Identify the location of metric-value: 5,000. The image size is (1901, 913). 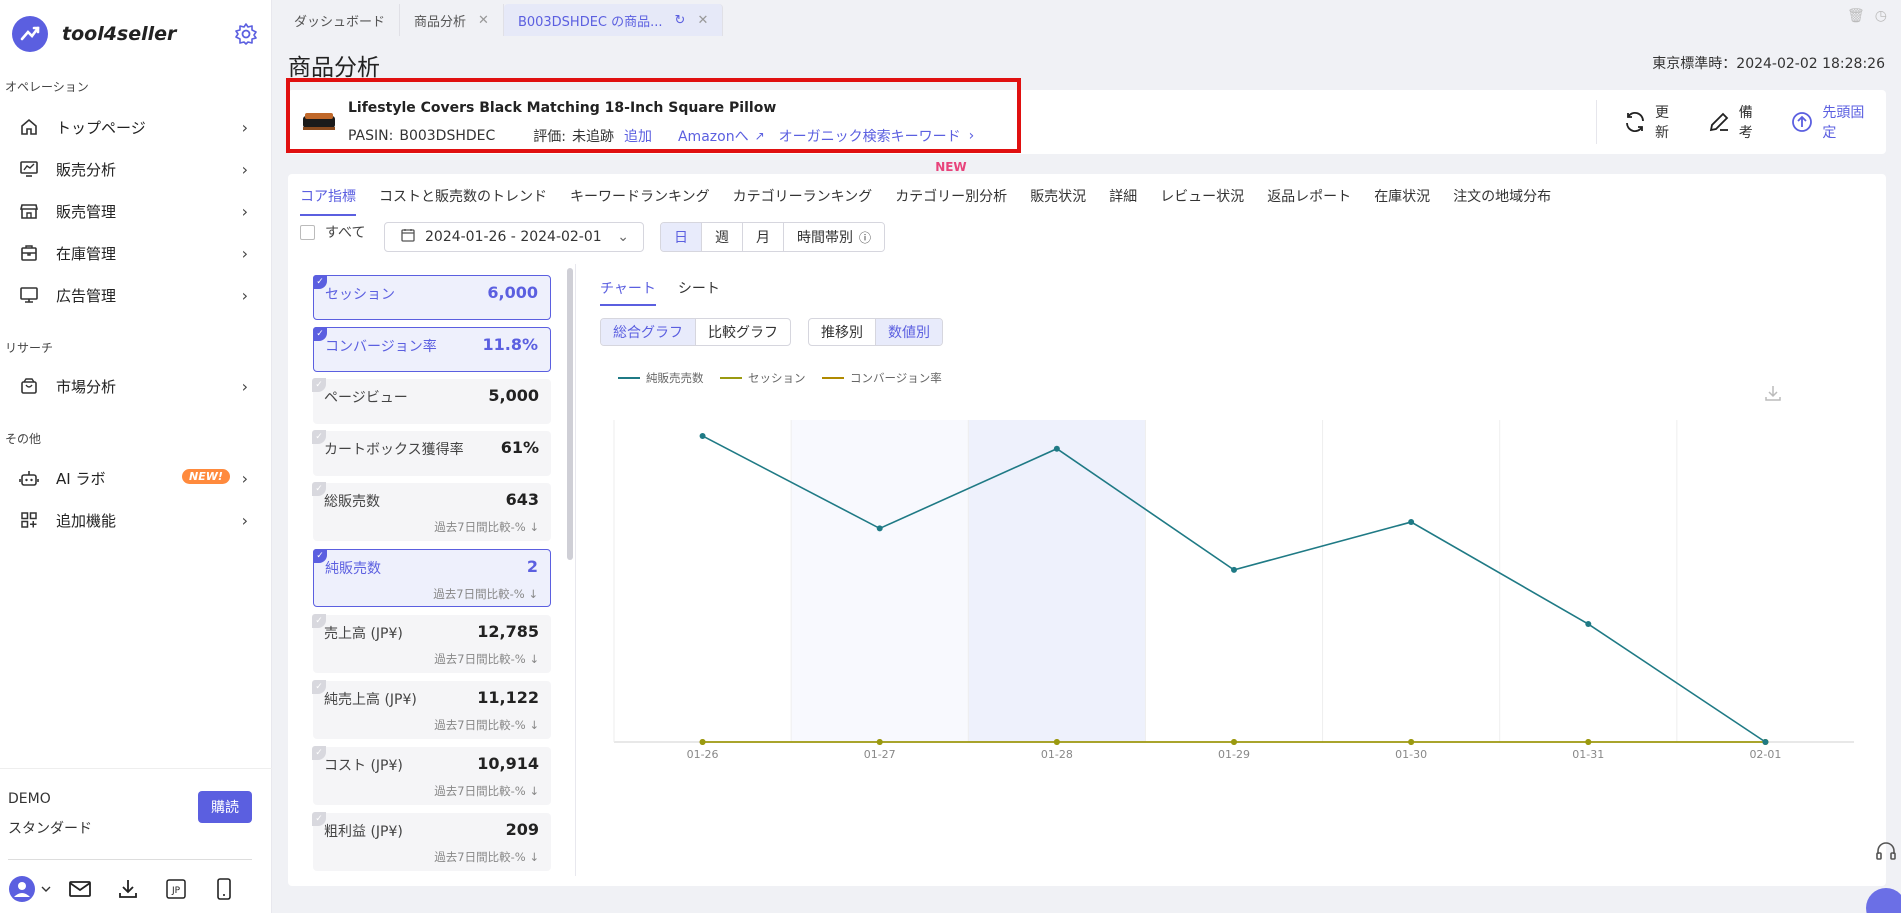
(513, 395).